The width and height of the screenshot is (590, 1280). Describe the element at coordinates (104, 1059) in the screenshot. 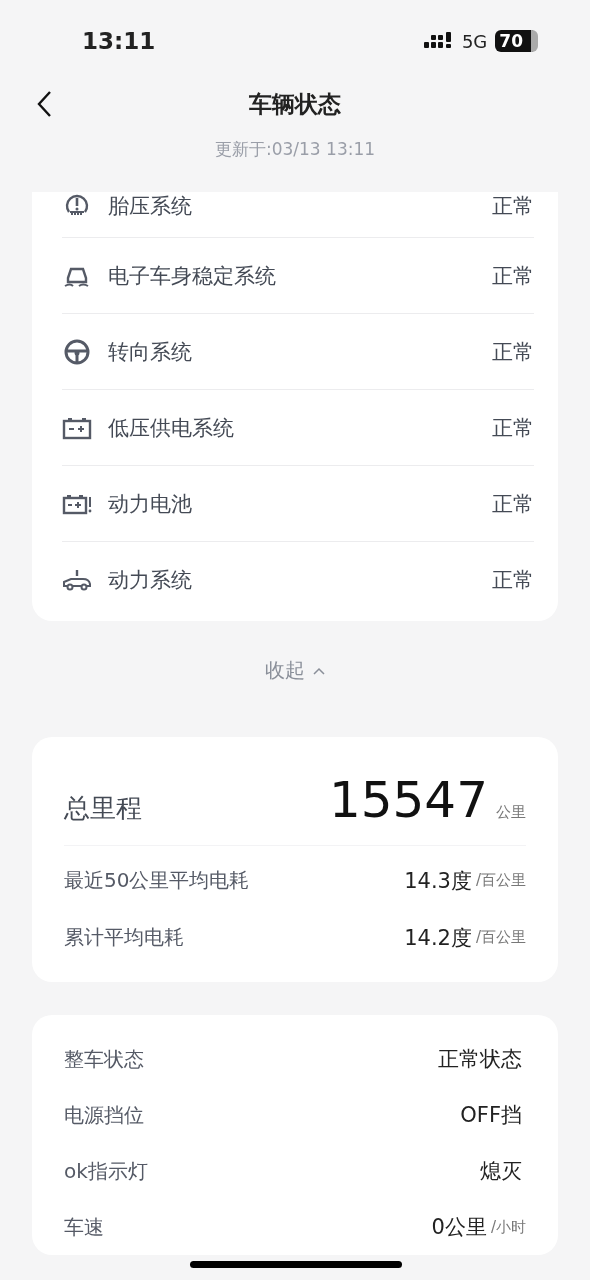

I see `stat-label: 整车状态` at that location.